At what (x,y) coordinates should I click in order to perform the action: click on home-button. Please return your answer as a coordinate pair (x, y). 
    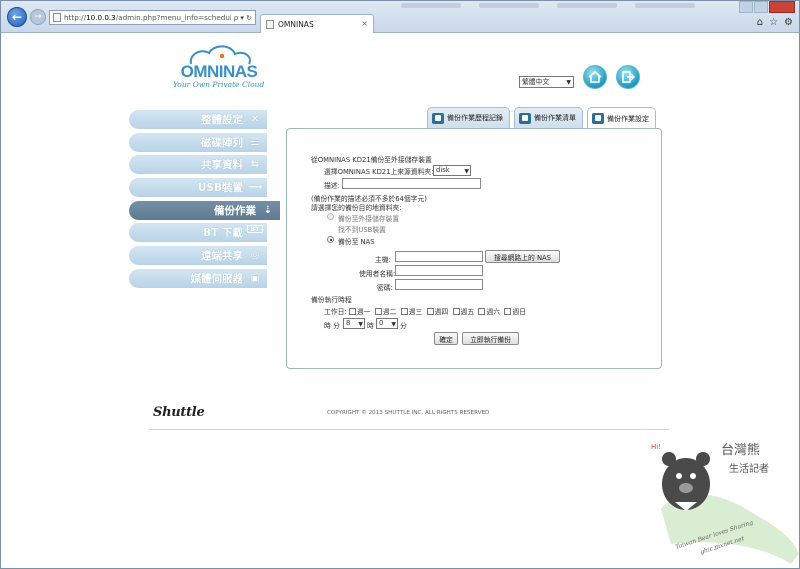
    Looking at the image, I should click on (595, 77).